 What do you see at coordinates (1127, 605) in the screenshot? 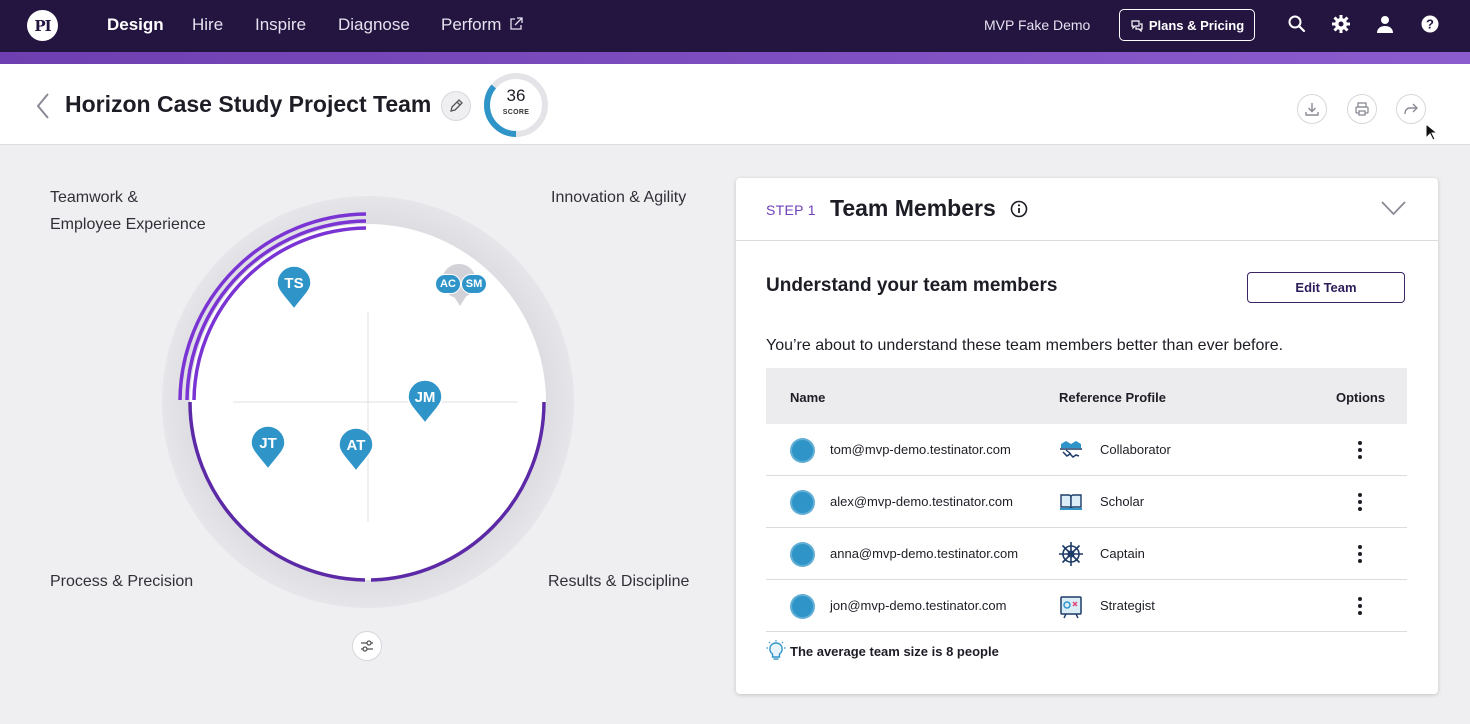
I see `profile-name: Strategist` at bounding box center [1127, 605].